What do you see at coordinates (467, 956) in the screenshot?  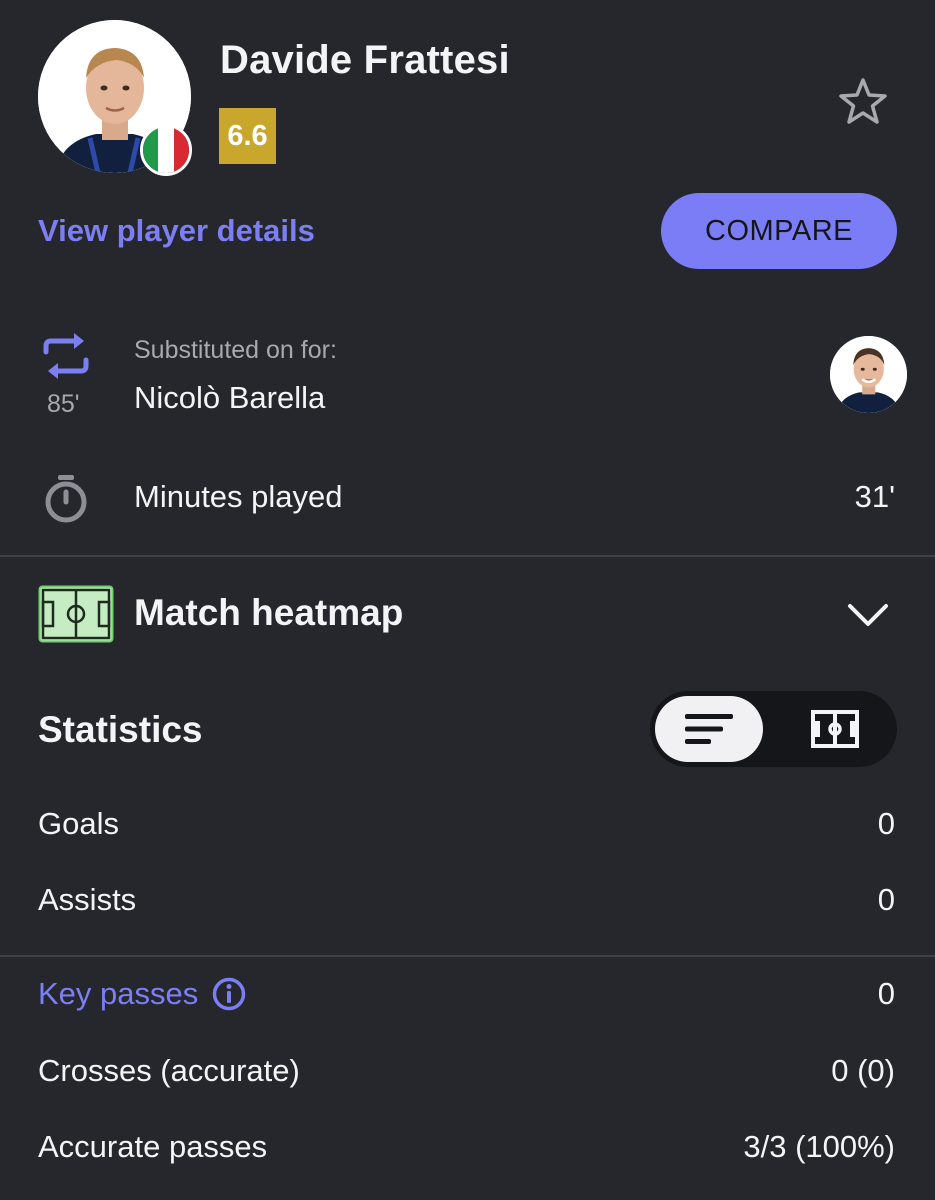 I see `stats-divider` at bounding box center [467, 956].